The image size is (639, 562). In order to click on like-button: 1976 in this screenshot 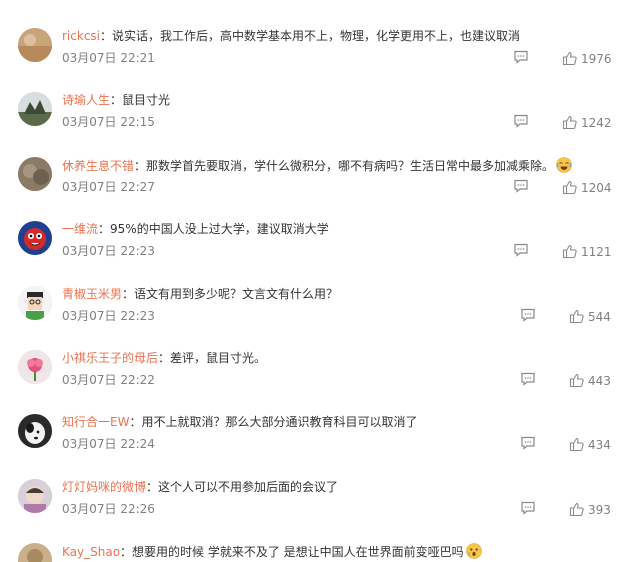, I will do `click(587, 57)`.